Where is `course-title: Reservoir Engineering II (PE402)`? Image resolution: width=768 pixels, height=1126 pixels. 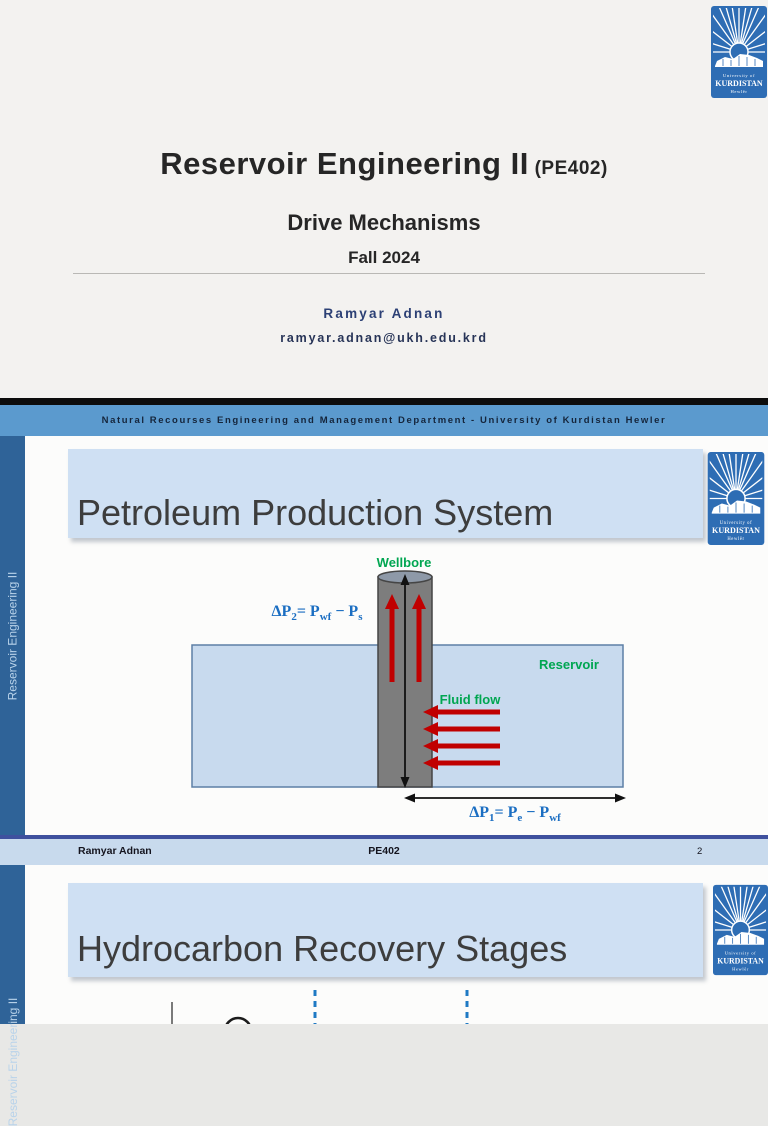 course-title: Reservoir Engineering II (PE402) is located at coordinates (384, 164).